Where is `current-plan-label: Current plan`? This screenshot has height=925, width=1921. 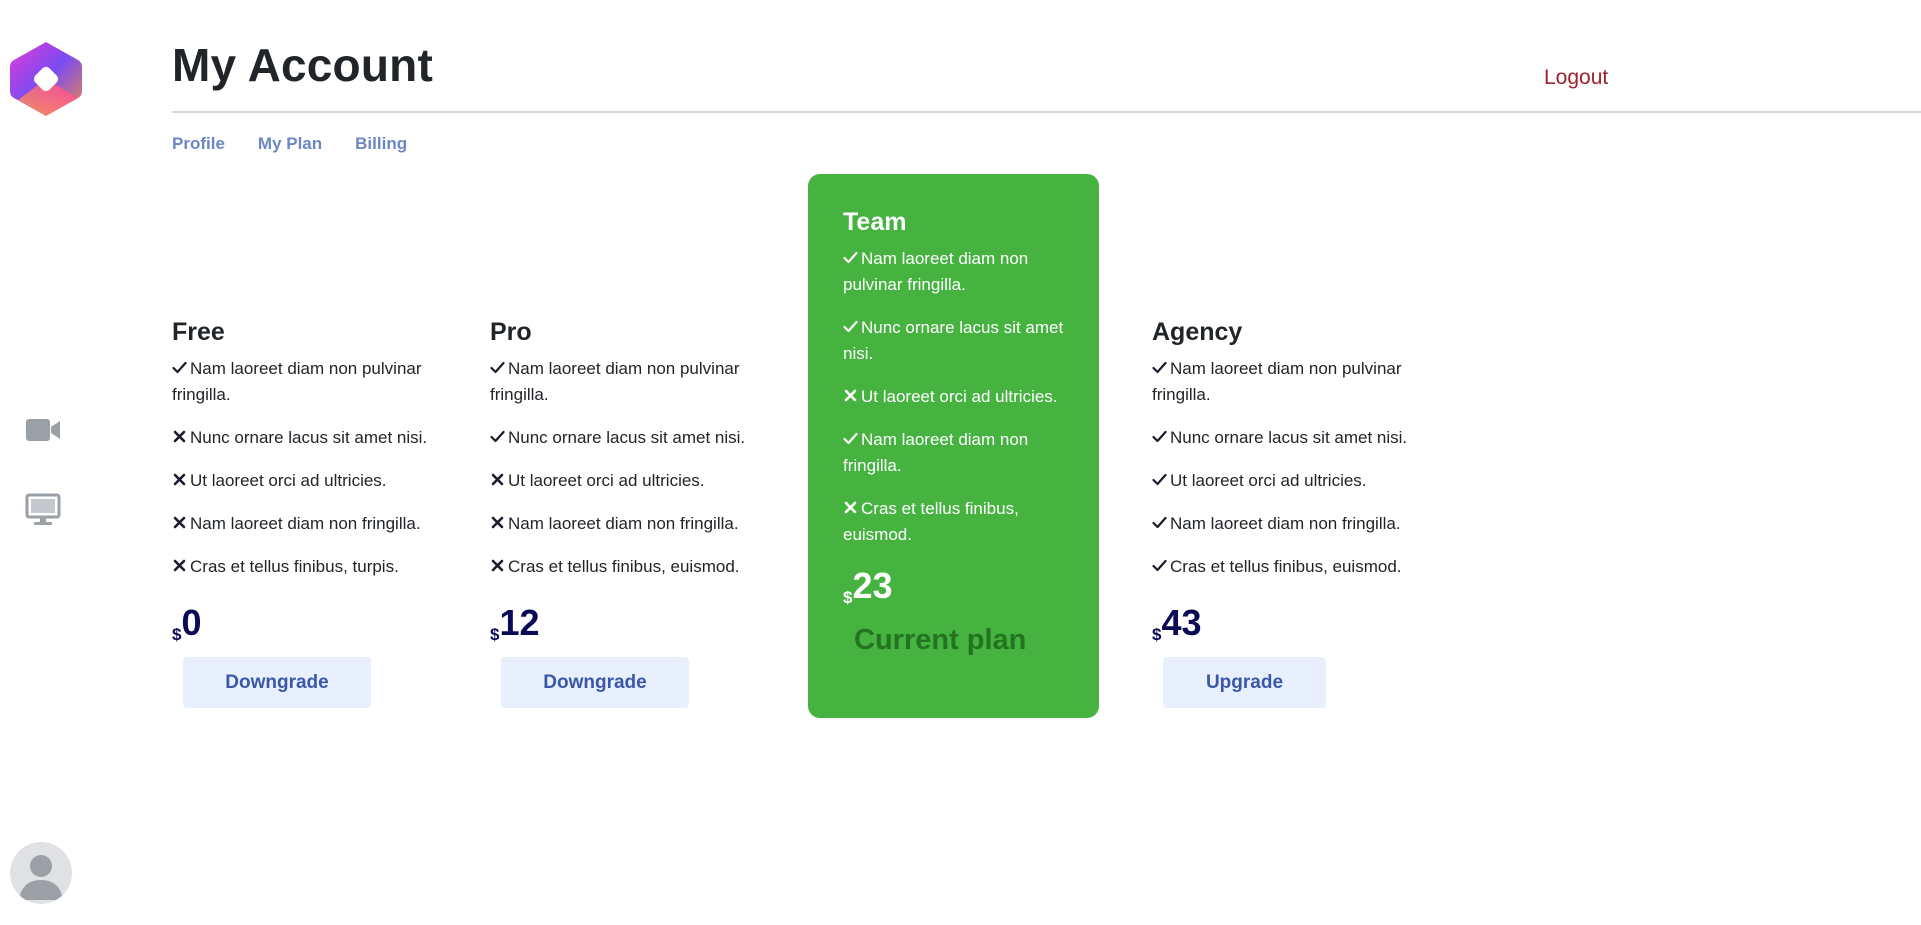
current-plan-label: Current plan is located at coordinates (940, 640).